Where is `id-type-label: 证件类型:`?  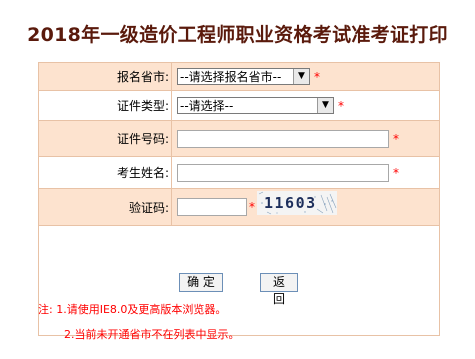 id-type-label: 证件类型: is located at coordinates (105, 105).